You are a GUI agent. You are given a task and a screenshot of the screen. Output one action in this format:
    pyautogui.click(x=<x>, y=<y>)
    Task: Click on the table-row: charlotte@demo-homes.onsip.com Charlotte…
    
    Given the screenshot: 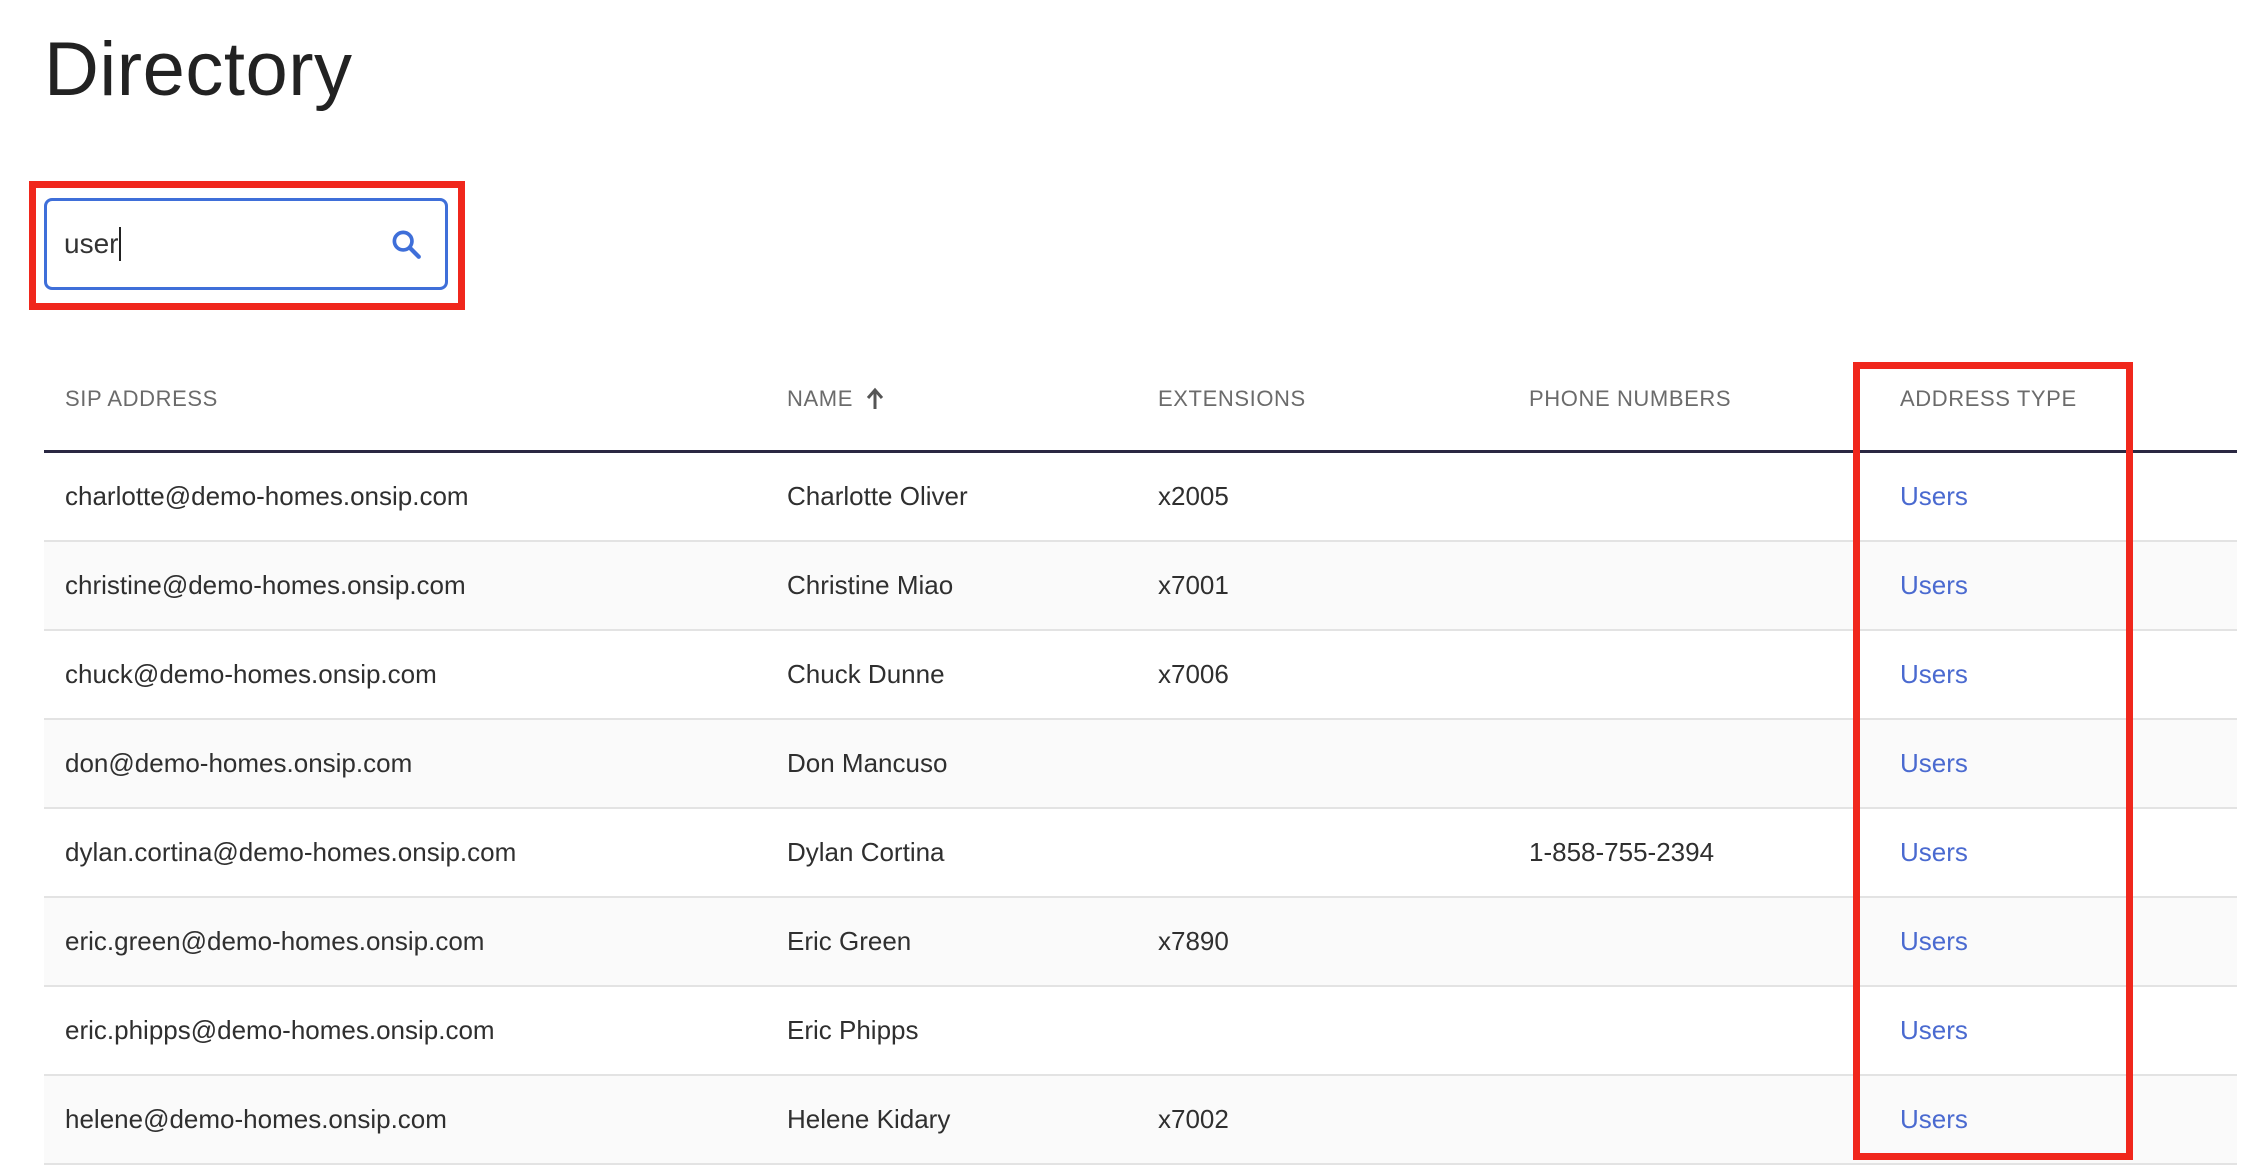 What is the action you would take?
    pyautogui.click(x=1140, y=497)
    